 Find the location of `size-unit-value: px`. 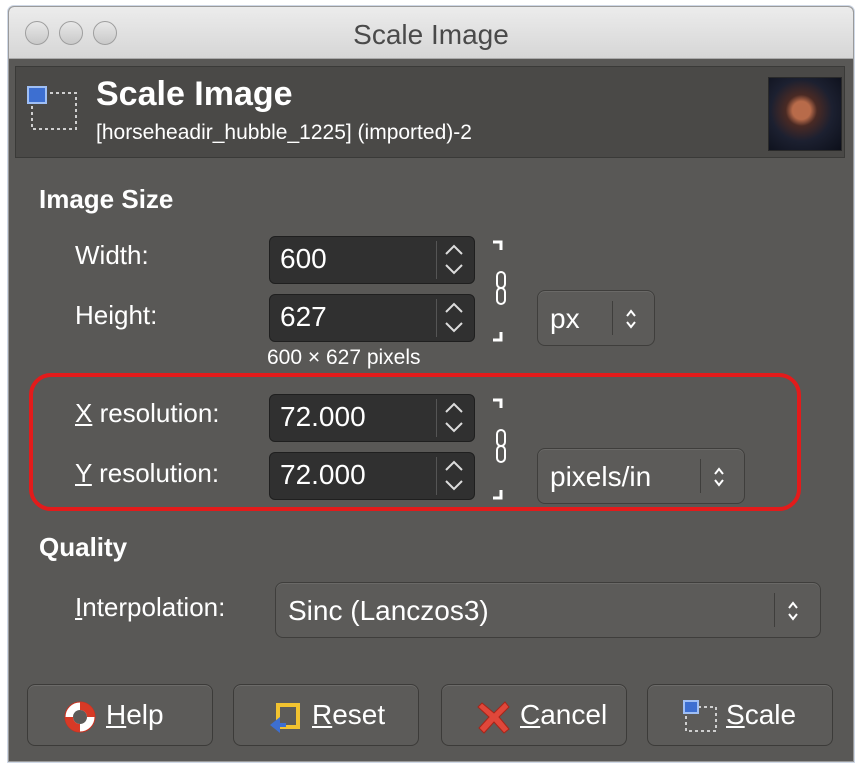

size-unit-value: px is located at coordinates (565, 318).